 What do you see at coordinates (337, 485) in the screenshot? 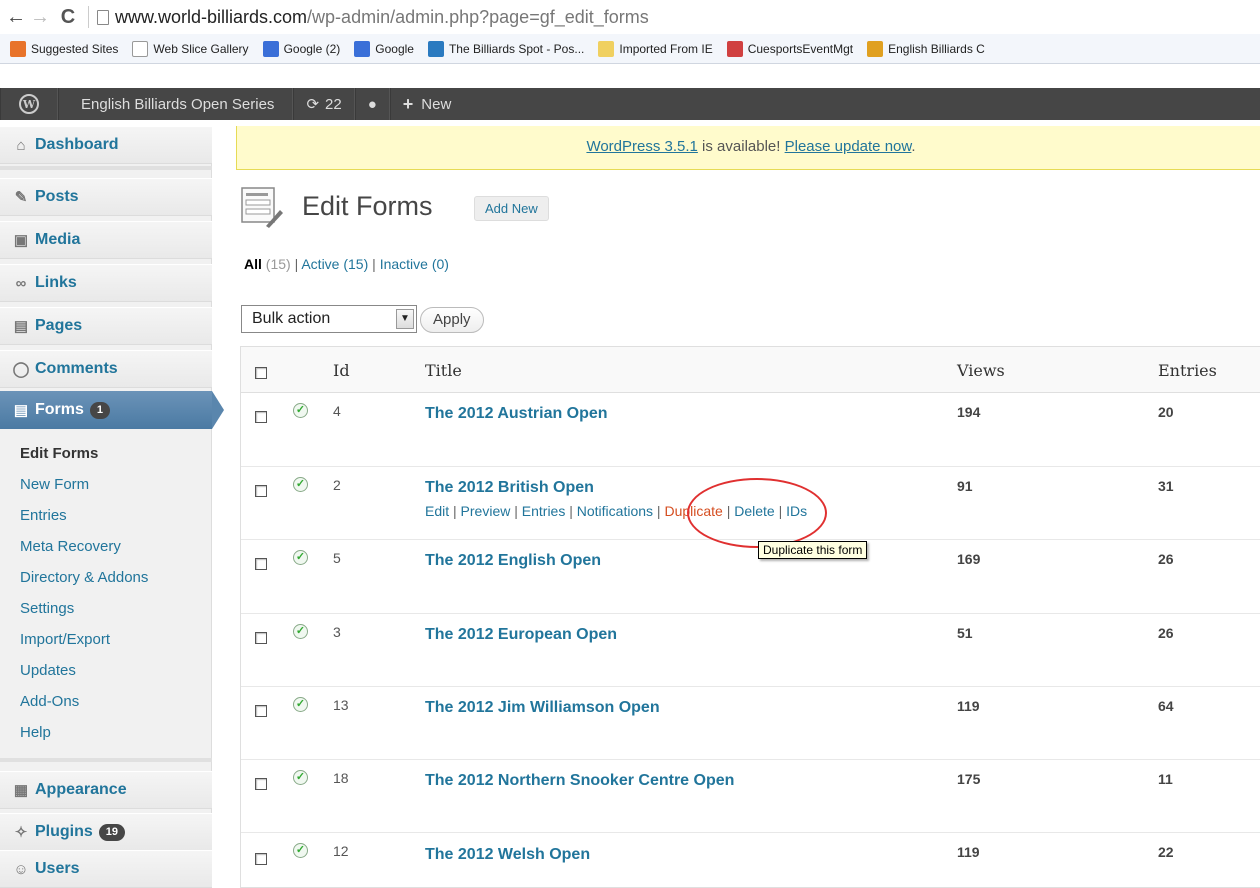
I see `form-id: 2` at bounding box center [337, 485].